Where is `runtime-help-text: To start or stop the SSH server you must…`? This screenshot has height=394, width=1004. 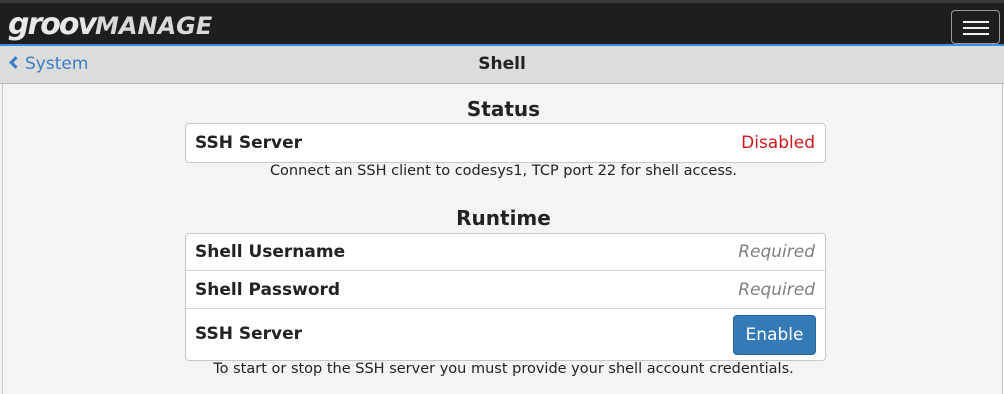
runtime-help-text: To start or stop the SSH server you must… is located at coordinates (503, 369).